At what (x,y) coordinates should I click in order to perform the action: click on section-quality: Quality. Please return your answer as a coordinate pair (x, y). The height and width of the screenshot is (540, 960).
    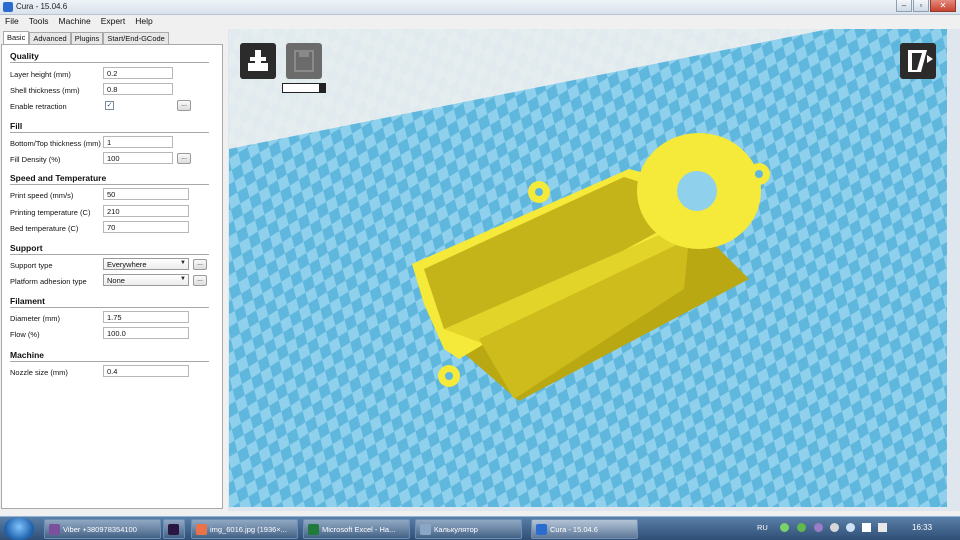
    Looking at the image, I should click on (109, 57).